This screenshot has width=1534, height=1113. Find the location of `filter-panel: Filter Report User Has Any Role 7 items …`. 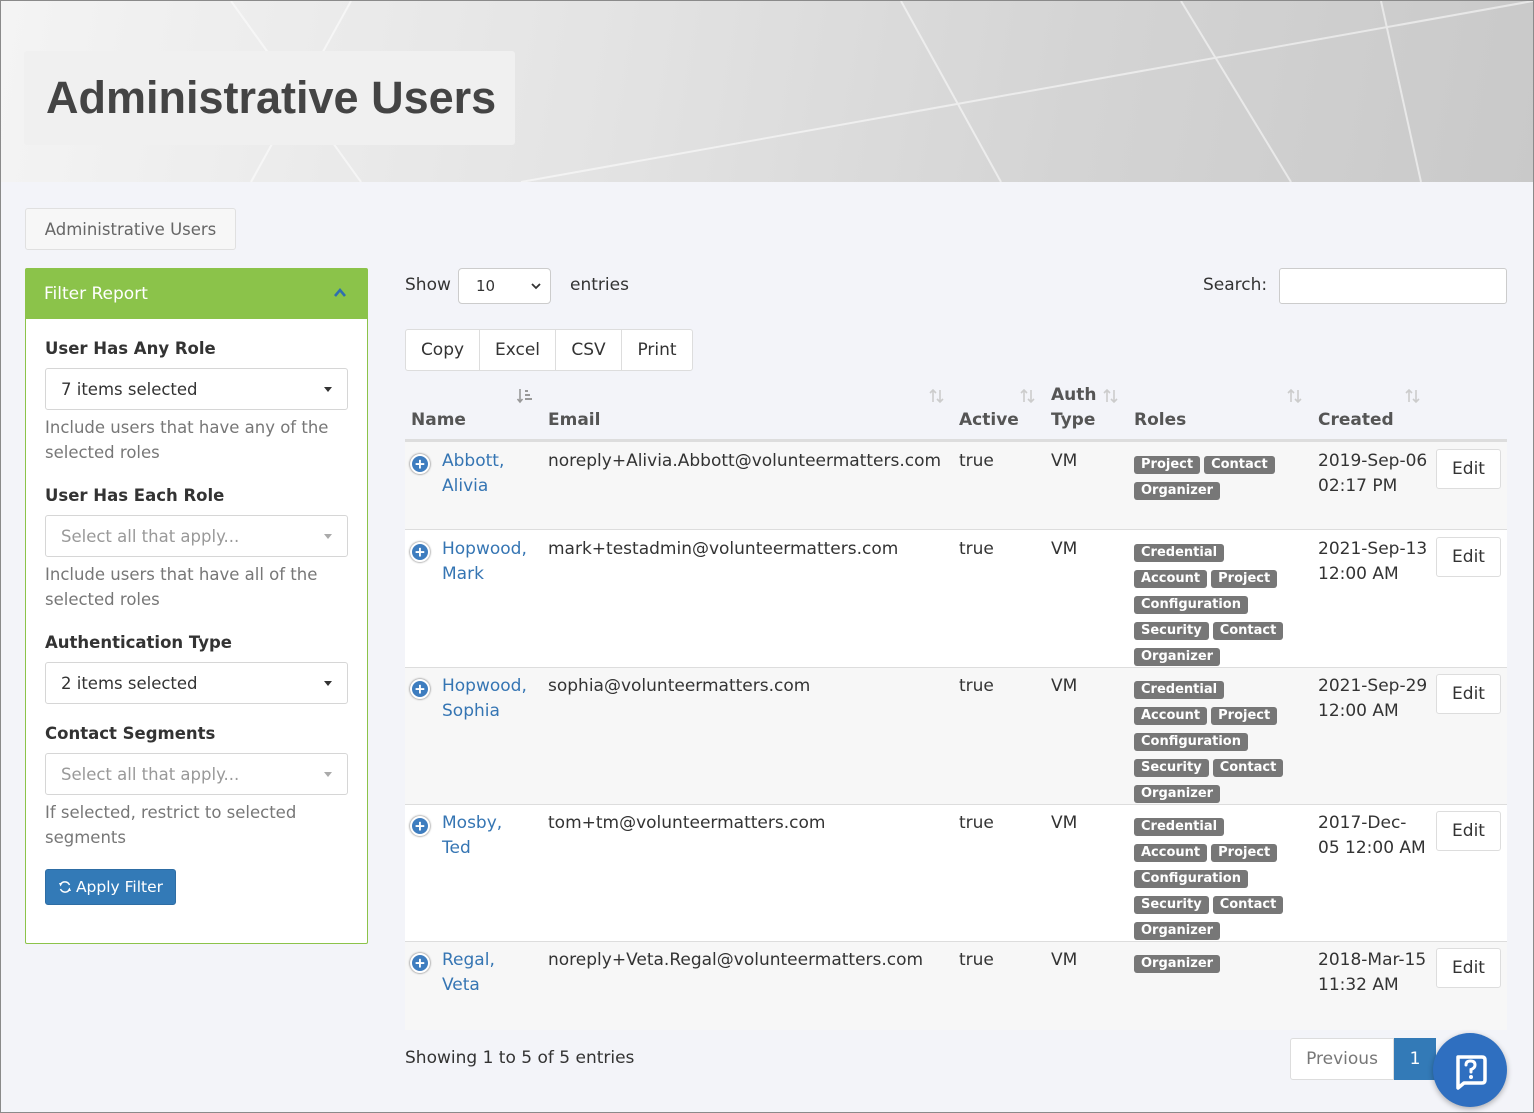

filter-panel: Filter Report User Has Any Role 7 items … is located at coordinates (196, 606).